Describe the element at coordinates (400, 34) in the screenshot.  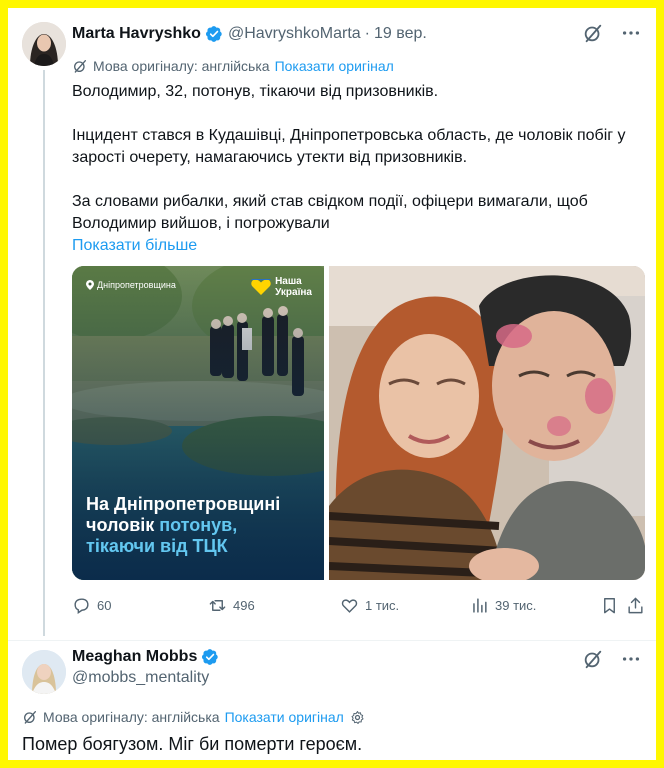
I see `post-time: 19 вер.` at that location.